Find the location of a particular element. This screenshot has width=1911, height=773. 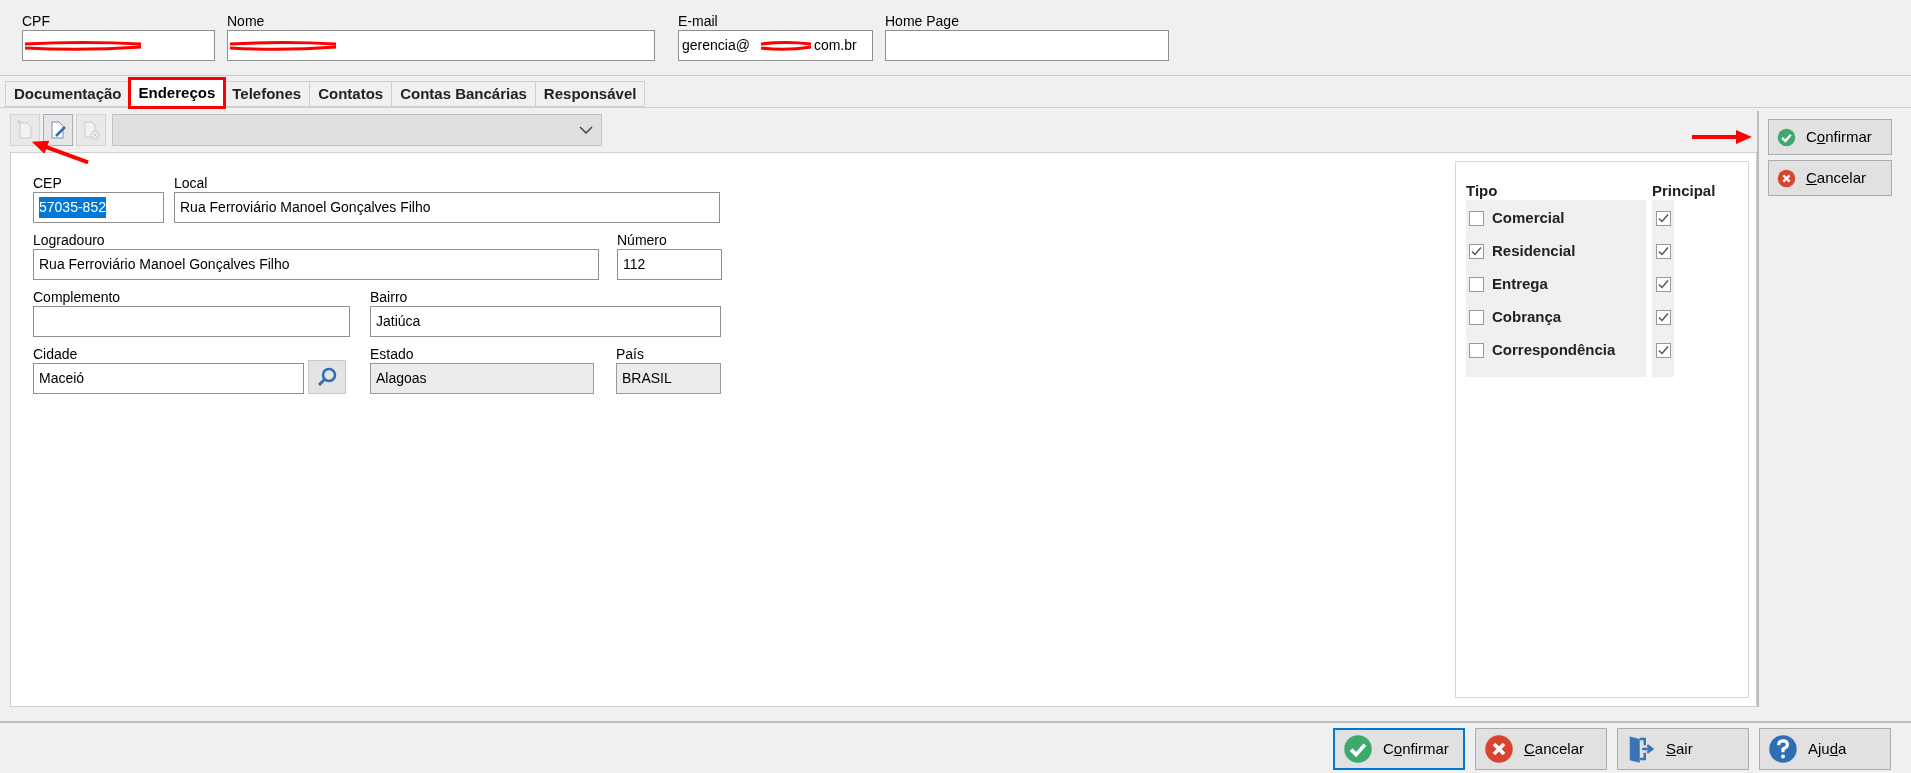

redaction-scribble is located at coordinates (786, 45).